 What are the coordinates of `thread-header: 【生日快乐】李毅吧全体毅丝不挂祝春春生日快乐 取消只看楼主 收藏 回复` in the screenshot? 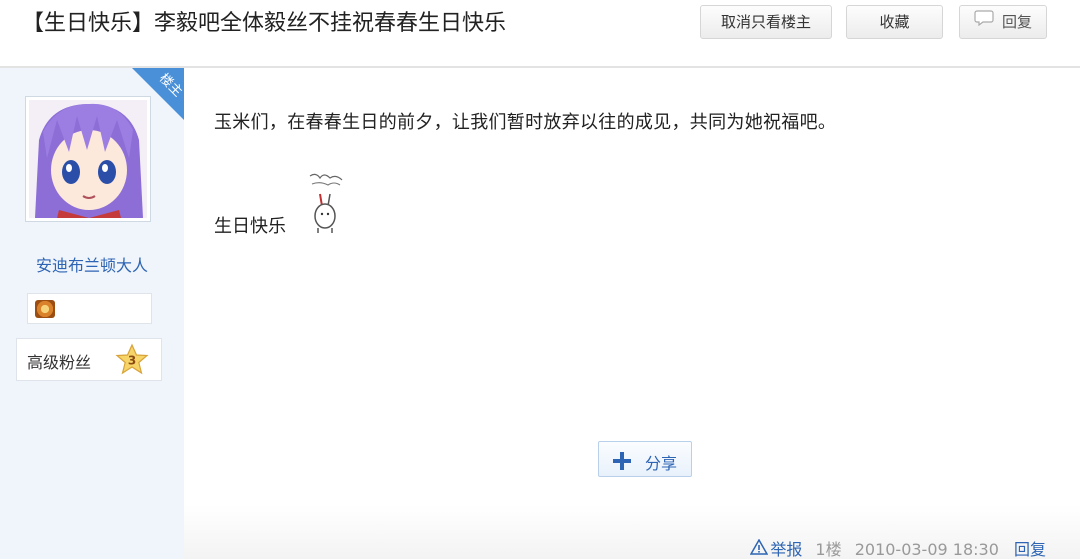 It's located at (540, 34).